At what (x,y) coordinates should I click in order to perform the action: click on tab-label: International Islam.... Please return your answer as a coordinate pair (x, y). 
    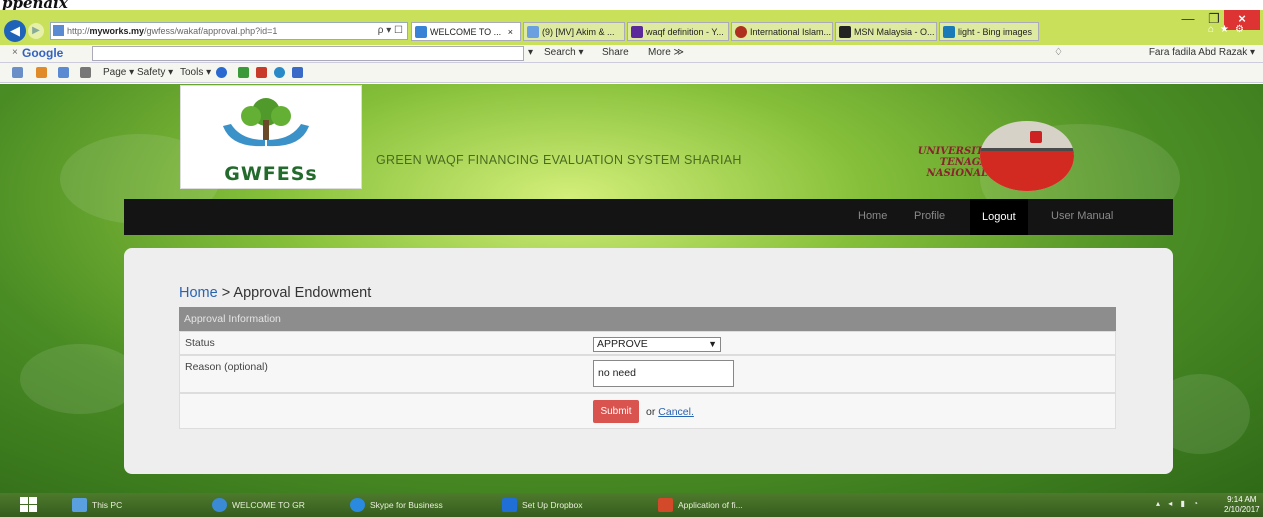
    Looking at the image, I should click on (791, 32).